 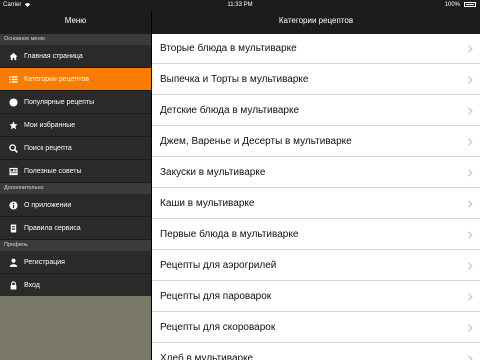 What do you see at coordinates (228, 48) in the screenshot?
I see `category-label: Вторые блюда в мультиварке` at bounding box center [228, 48].